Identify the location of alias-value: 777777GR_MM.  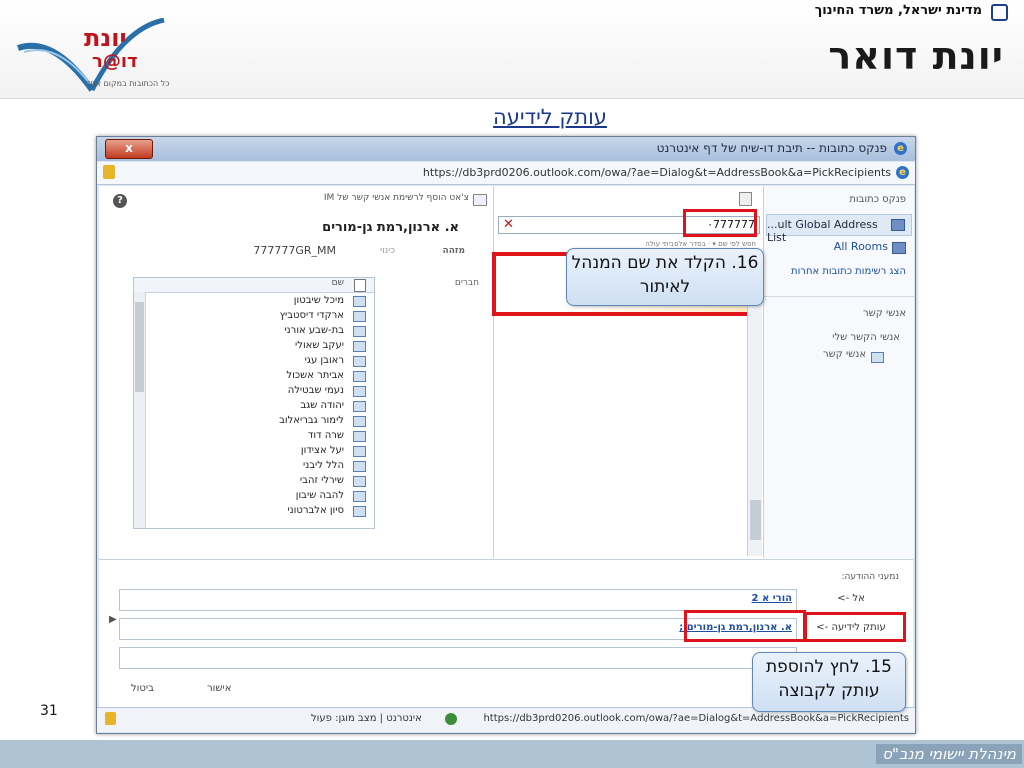
(294, 250).